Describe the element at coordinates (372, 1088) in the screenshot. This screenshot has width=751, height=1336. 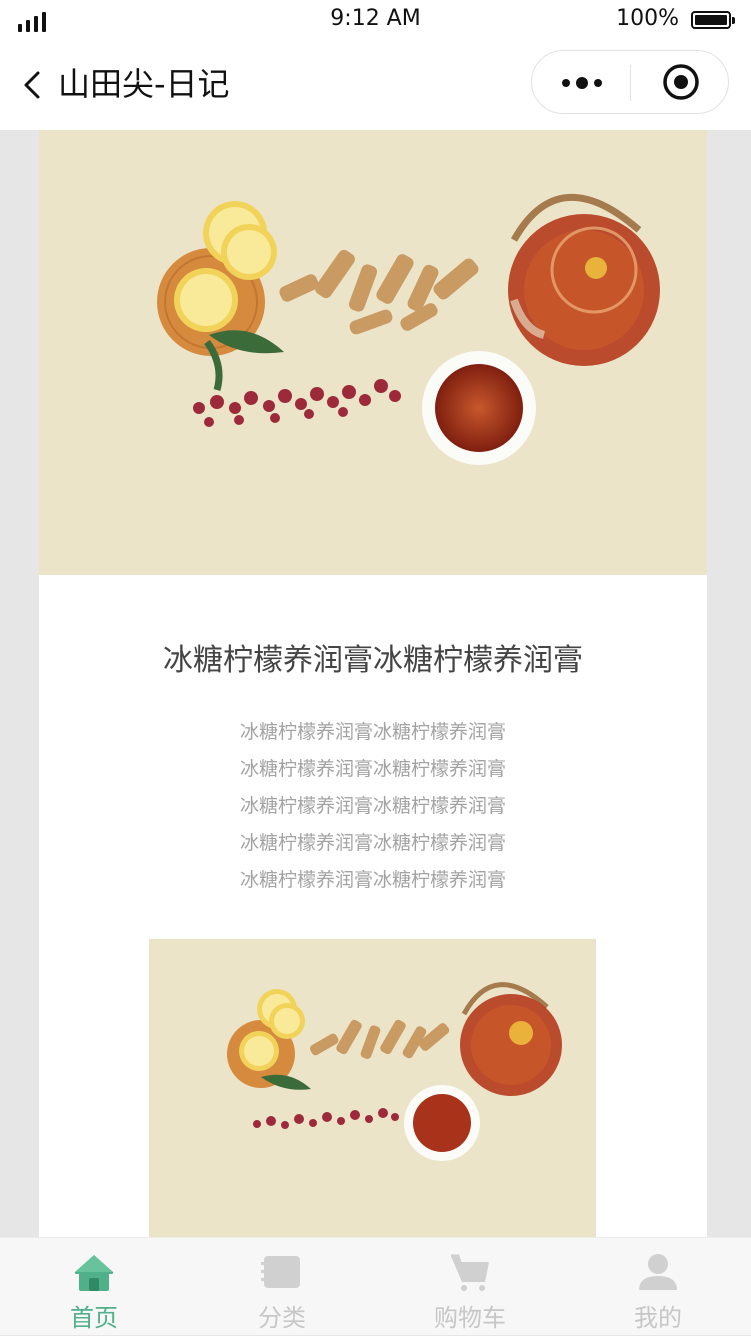
I see `article-image` at that location.